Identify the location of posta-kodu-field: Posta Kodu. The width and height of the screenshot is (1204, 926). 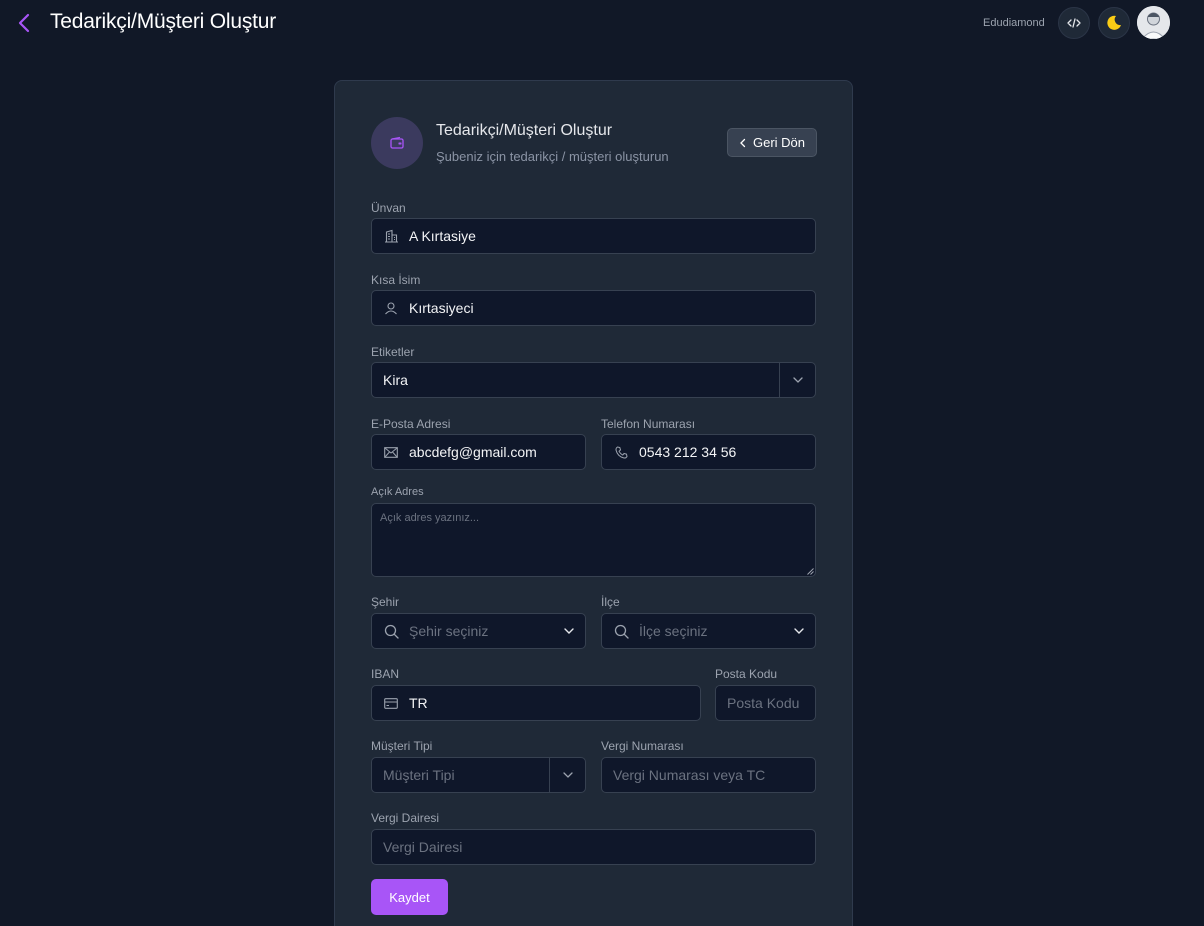
(765, 703).